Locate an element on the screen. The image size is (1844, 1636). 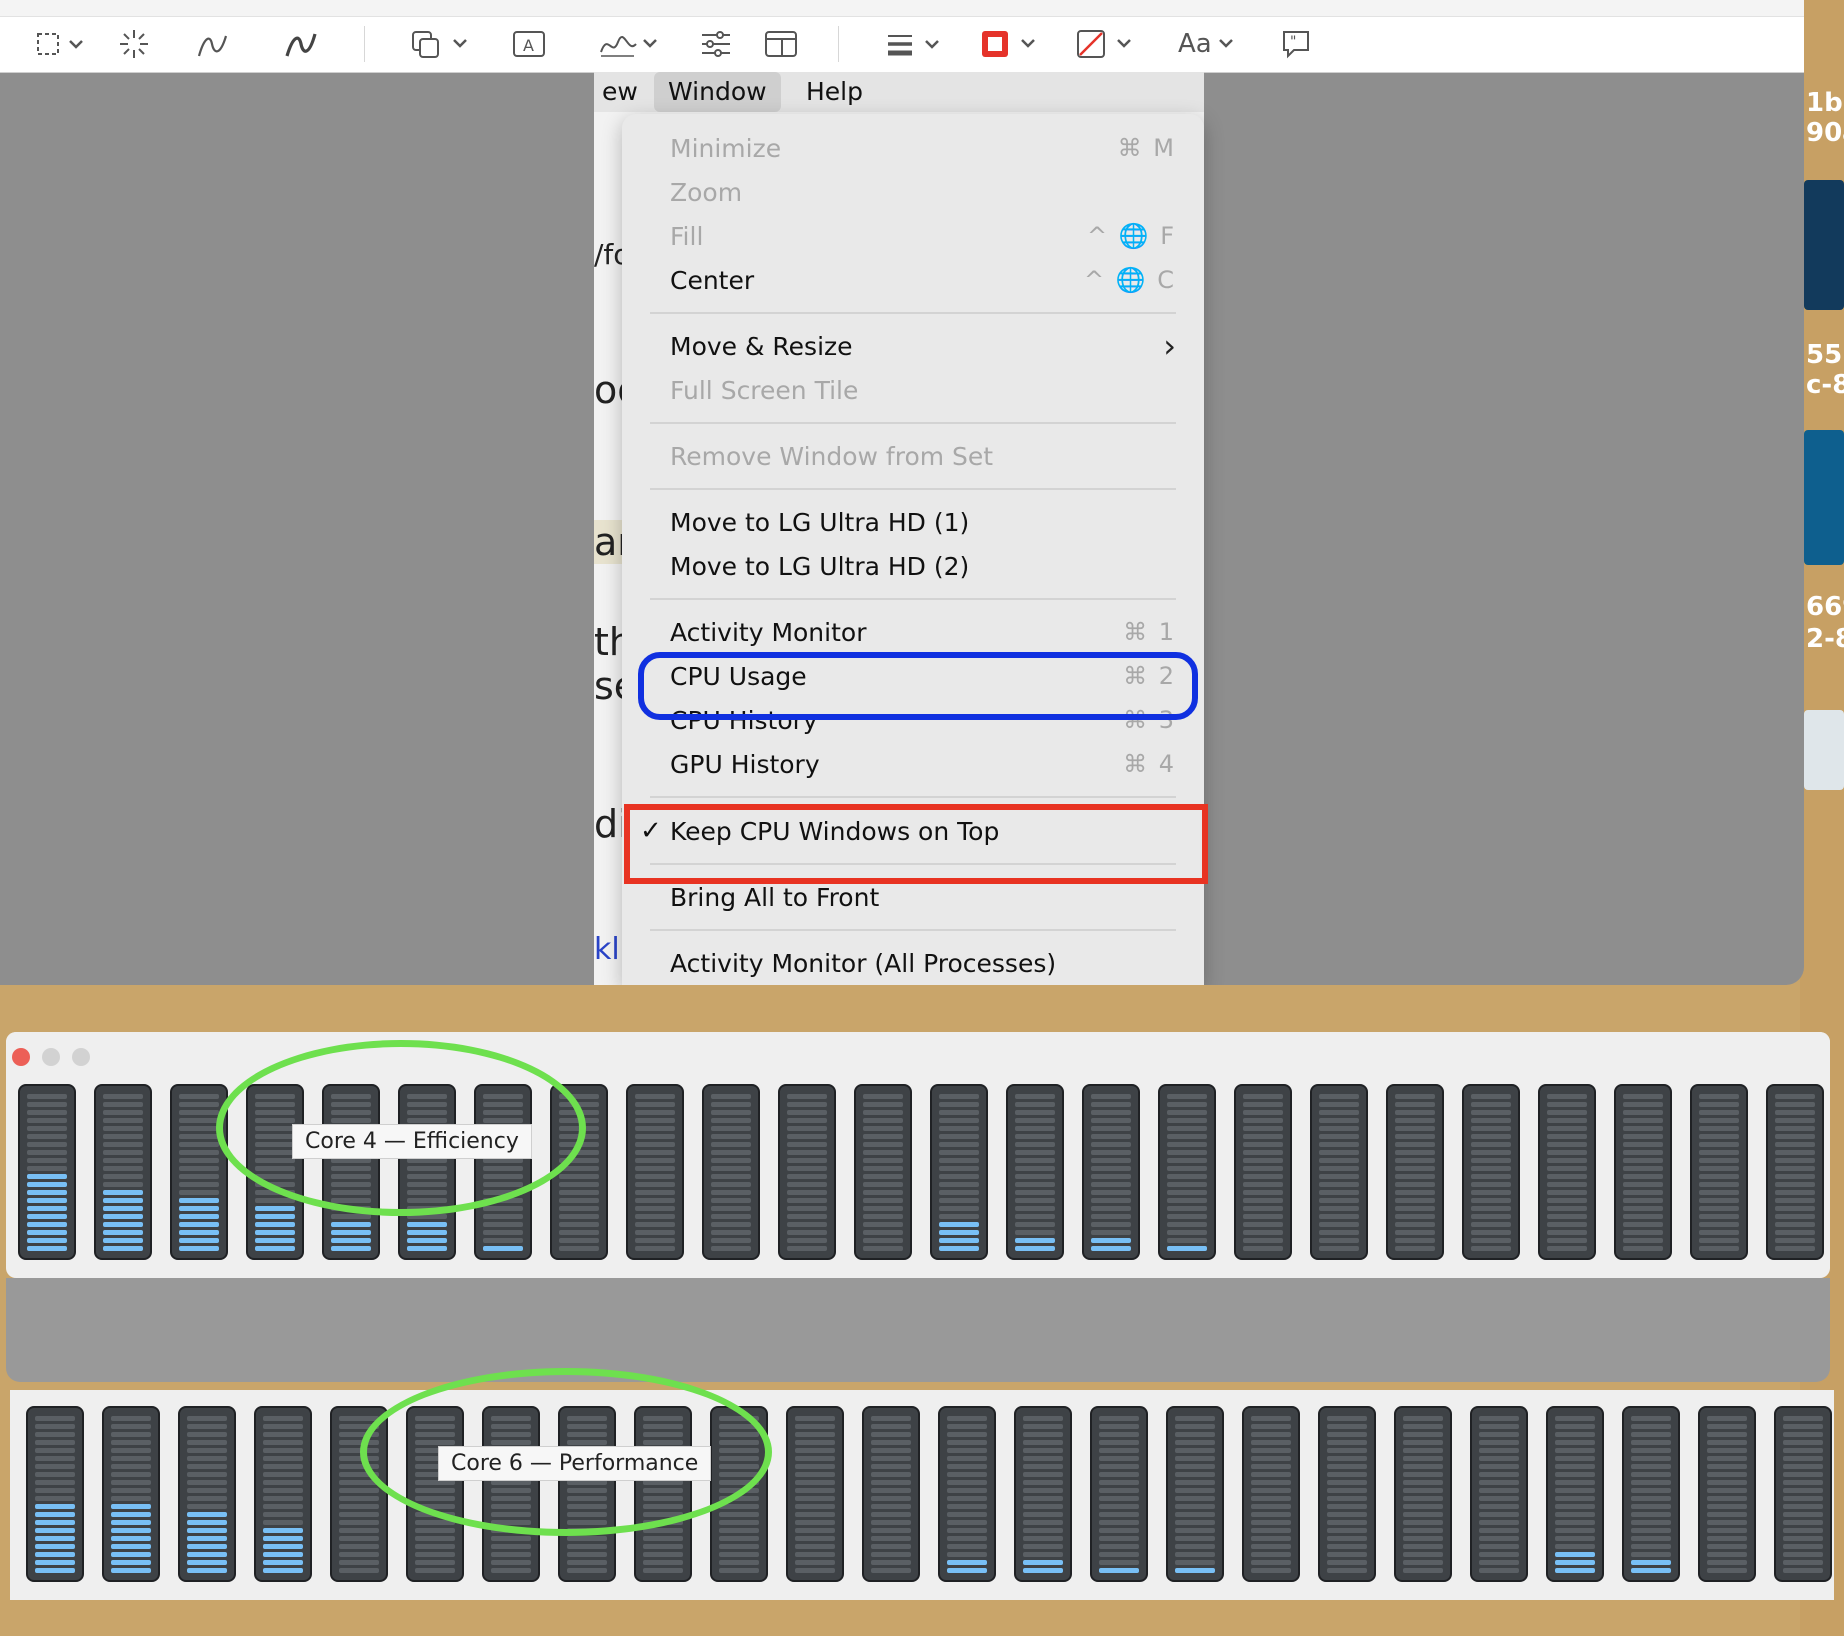
shapes-icon is located at coordinates (440, 44).